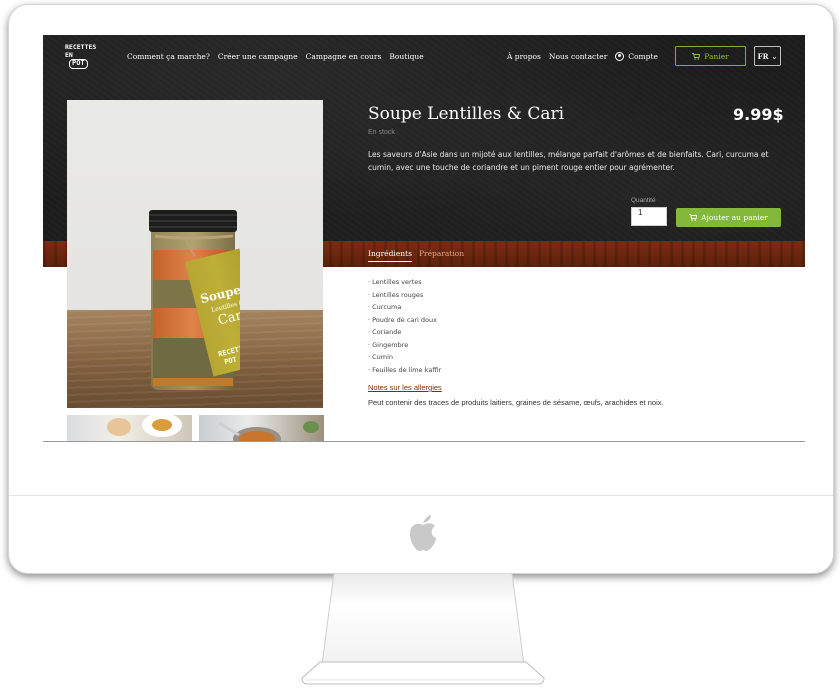 This screenshot has width=840, height=692. Describe the element at coordinates (620, 56) in the screenshot. I see `user-icon` at that location.